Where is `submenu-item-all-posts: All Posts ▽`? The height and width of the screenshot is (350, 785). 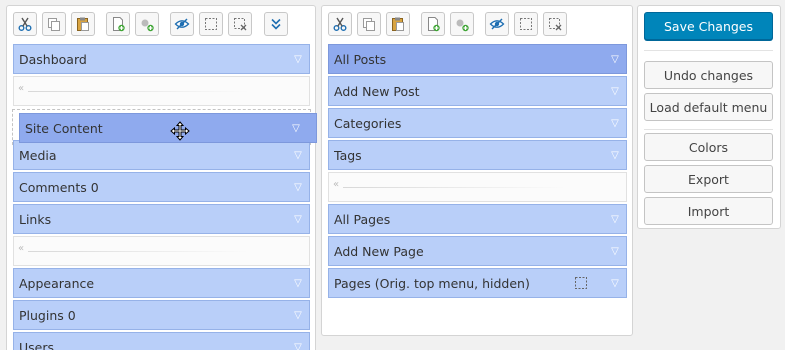
submenu-item-all-posts: All Posts ▽ is located at coordinates (477, 59).